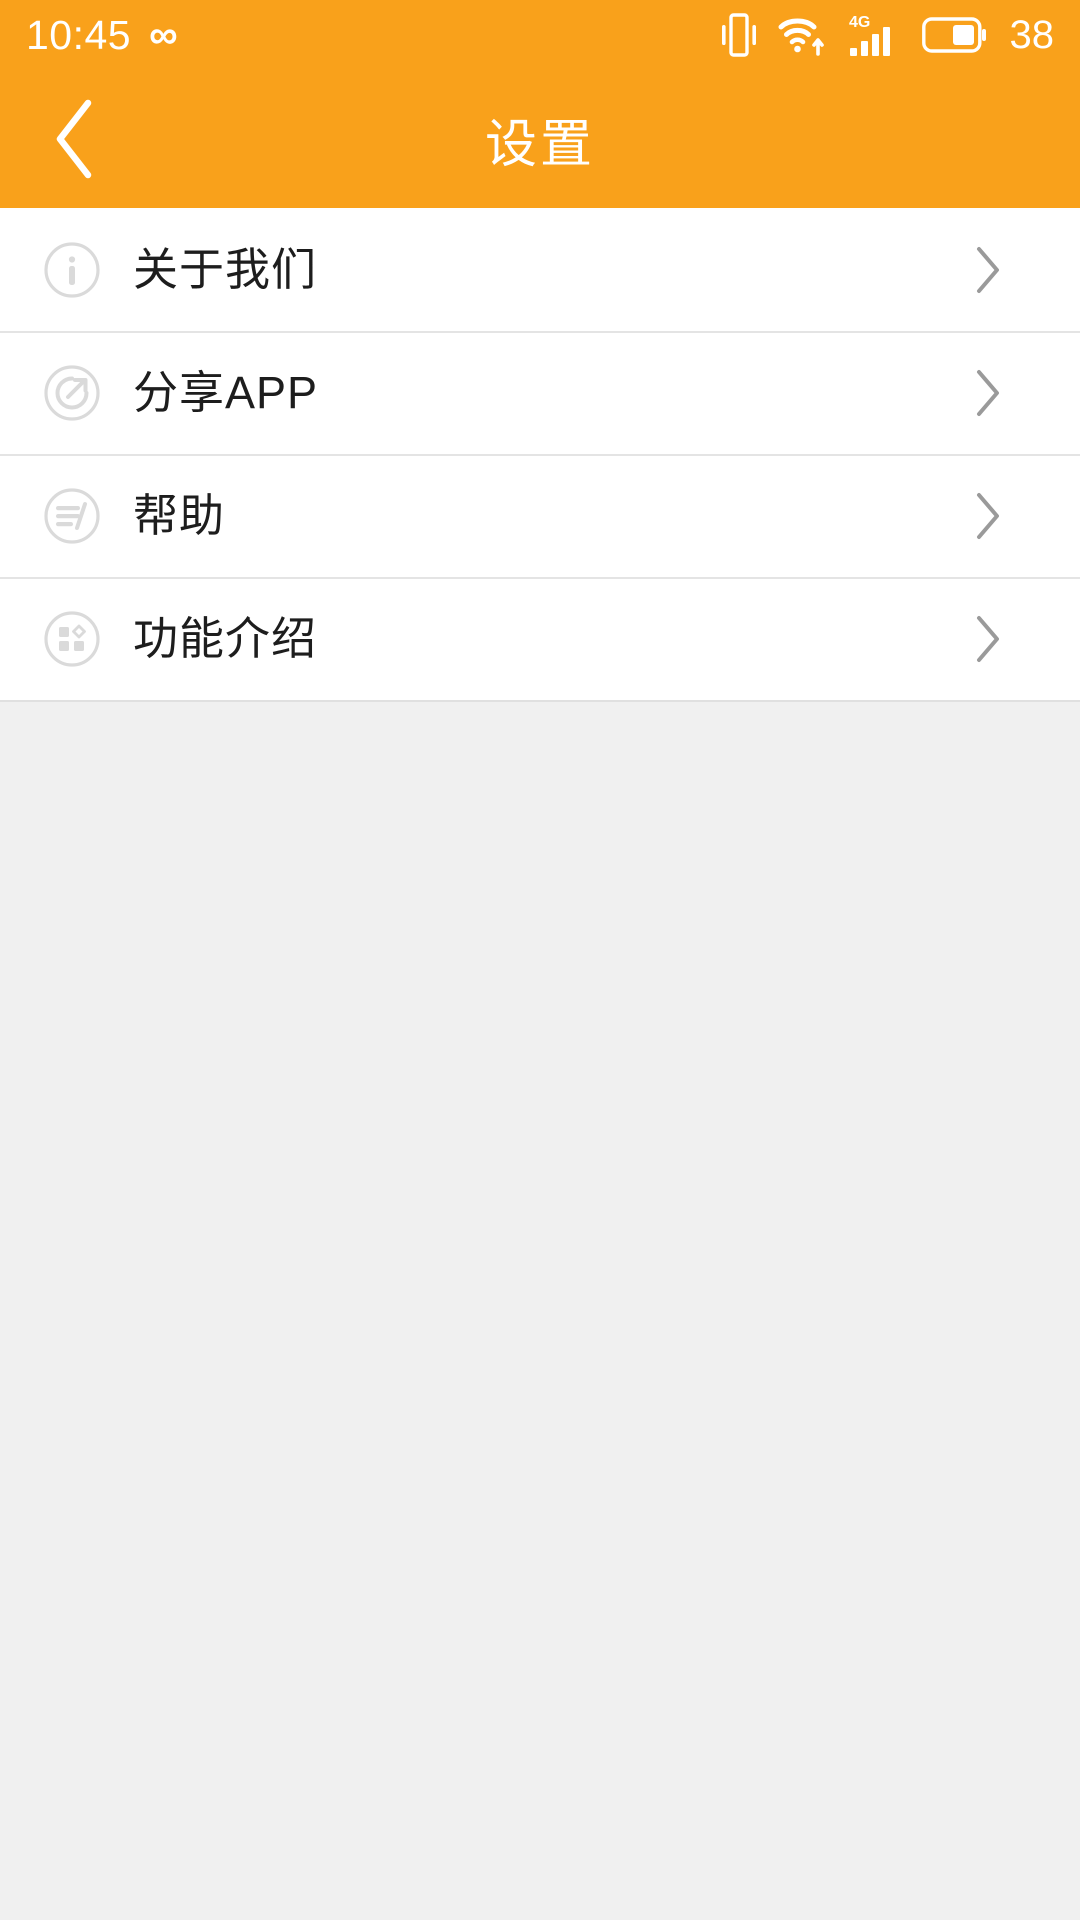 The width and height of the screenshot is (1080, 1920). I want to click on wifi-icon, so click(803, 35).